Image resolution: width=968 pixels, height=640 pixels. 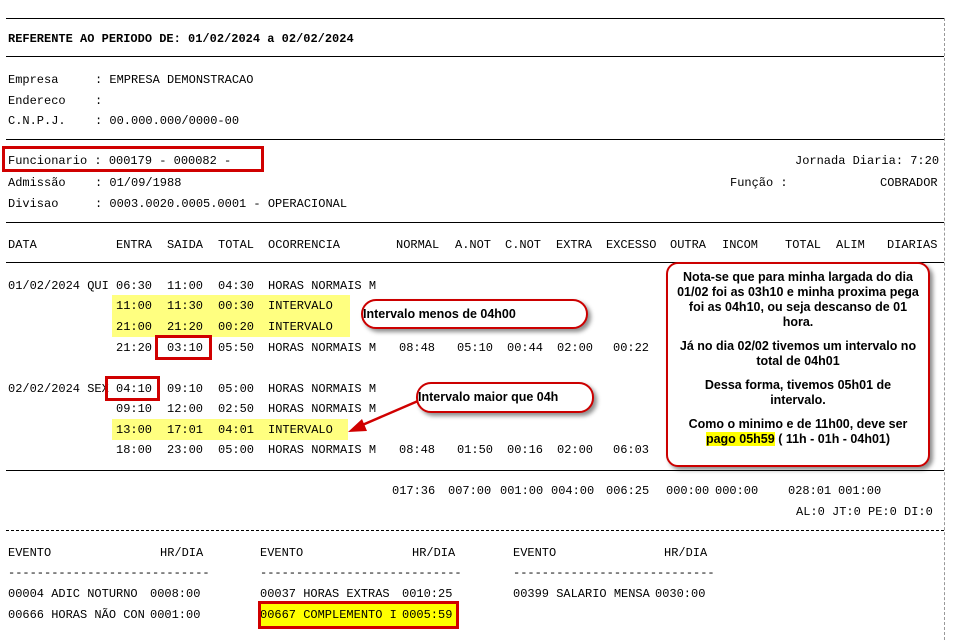 I want to click on row2-total: 00:20, so click(x=236, y=327).